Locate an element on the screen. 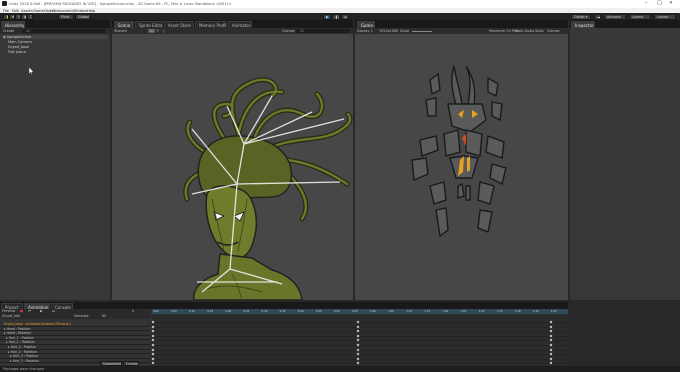 The width and height of the screenshot is (680, 372). menu-file: File is located at coordinates (6, 11).